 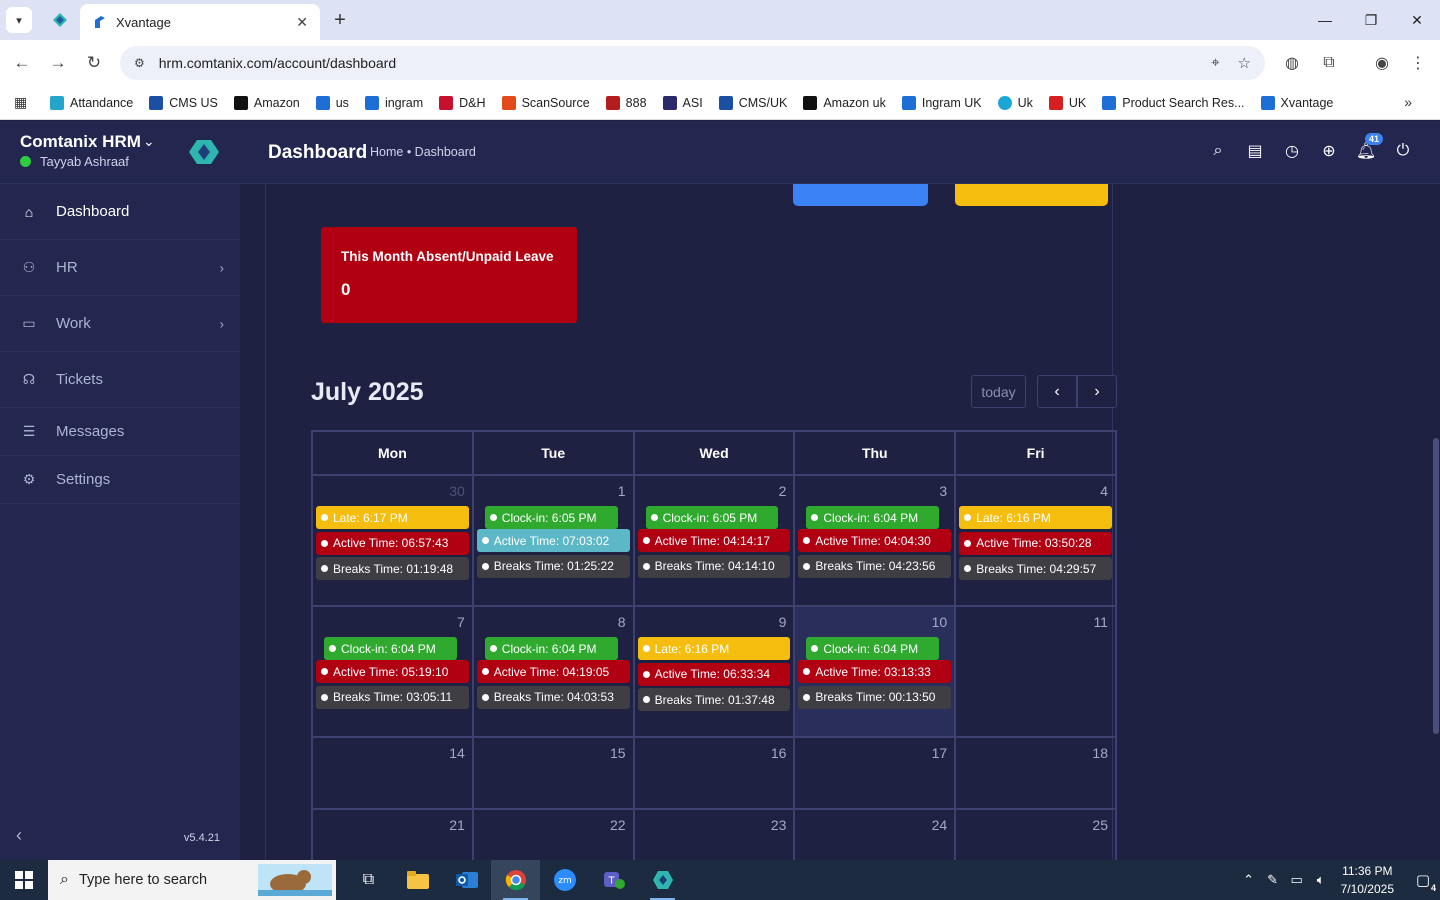 I want to click on add-circle-icon: ⊕, so click(x=1329, y=151).